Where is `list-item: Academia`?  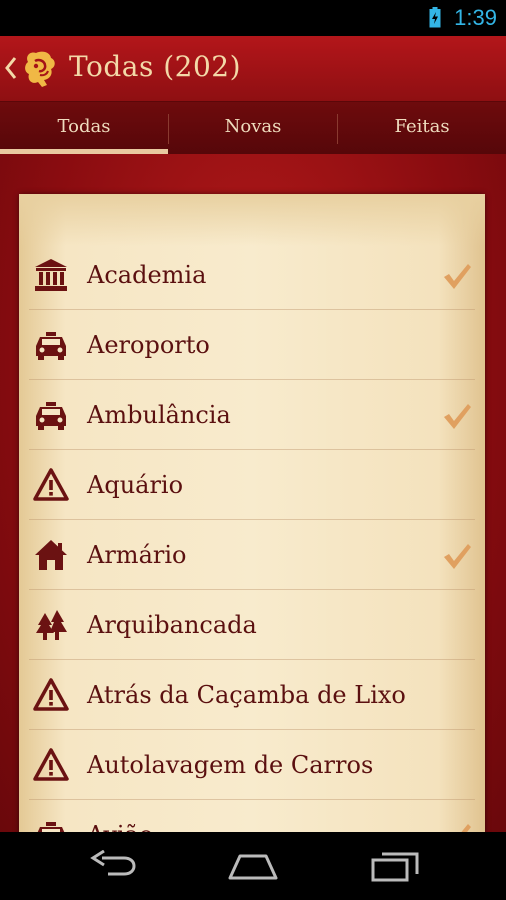
list-item: Academia is located at coordinates (252, 275).